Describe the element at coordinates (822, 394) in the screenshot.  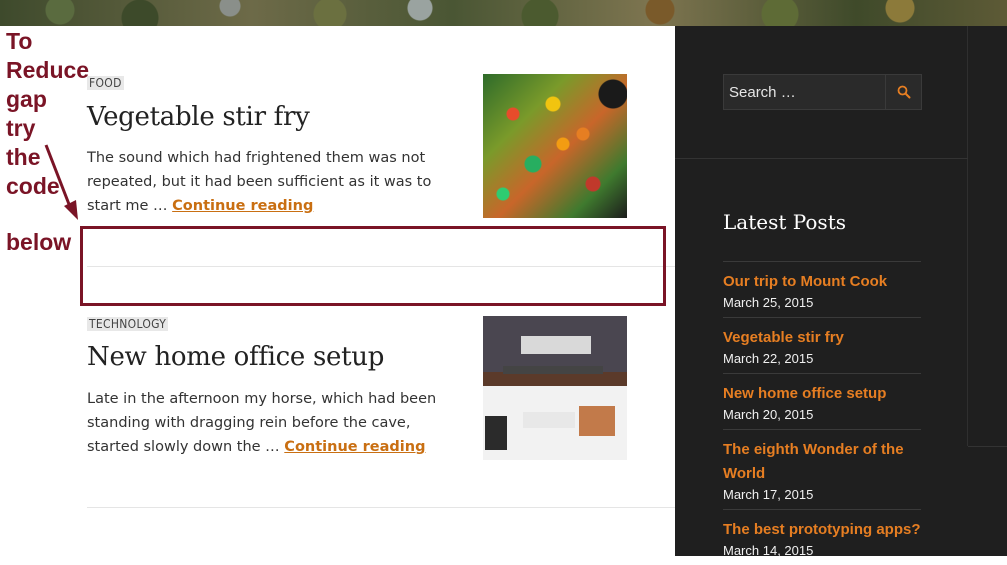
I see `latest-post-link: New home office setup` at that location.